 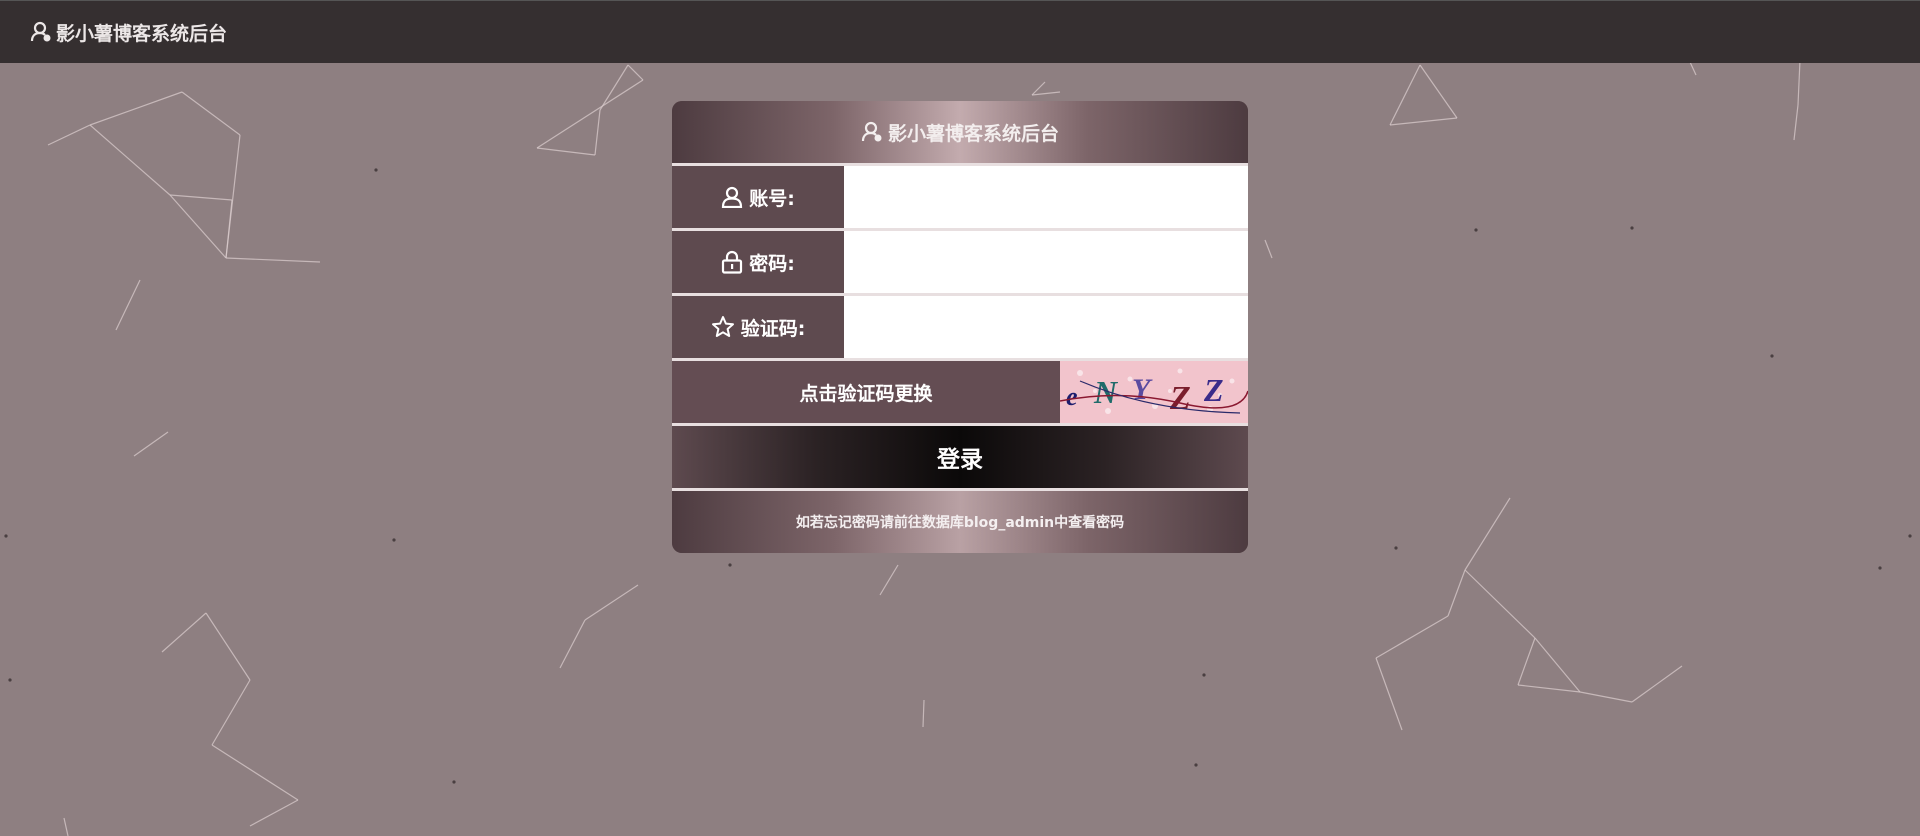 What do you see at coordinates (960, 31) in the screenshot?
I see `top-bar: 影小薯博客系统后台` at bounding box center [960, 31].